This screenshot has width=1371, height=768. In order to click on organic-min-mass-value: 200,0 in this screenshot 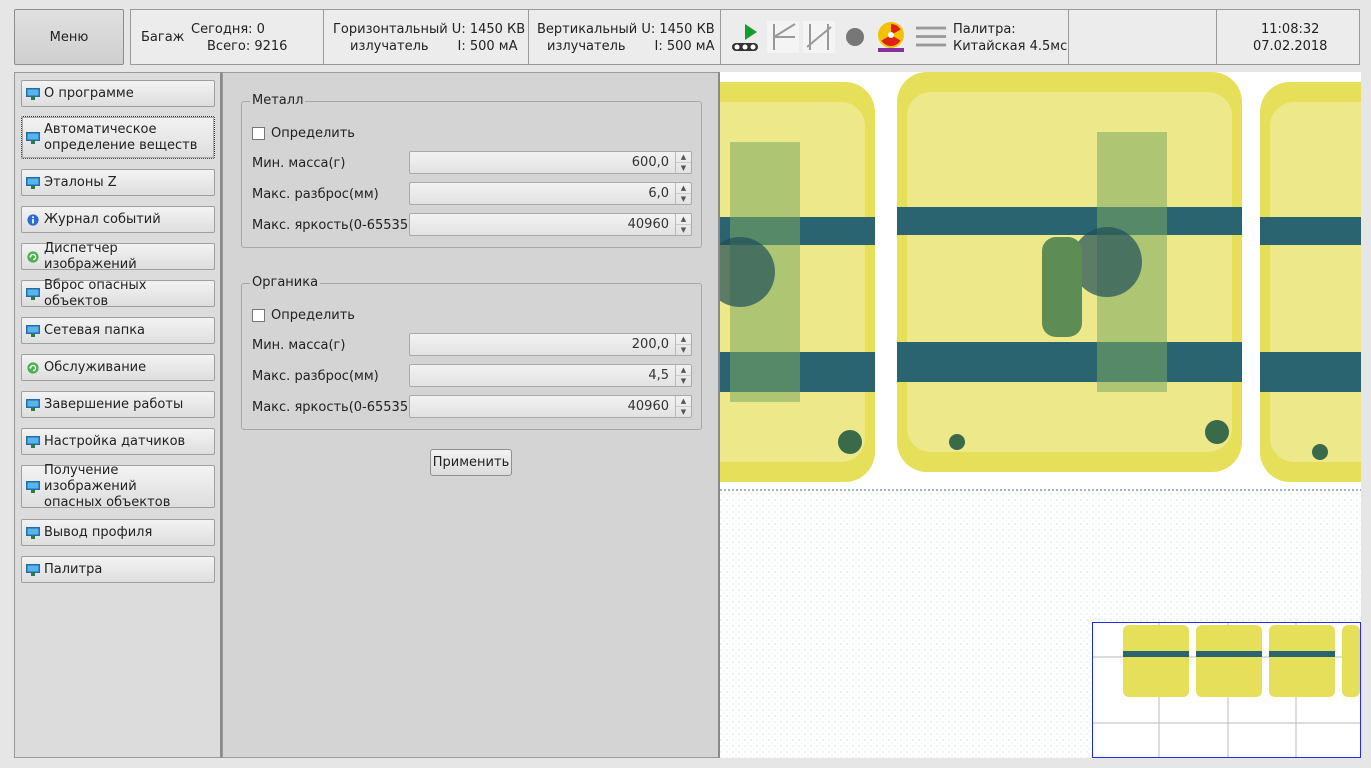, I will do `click(650, 344)`.